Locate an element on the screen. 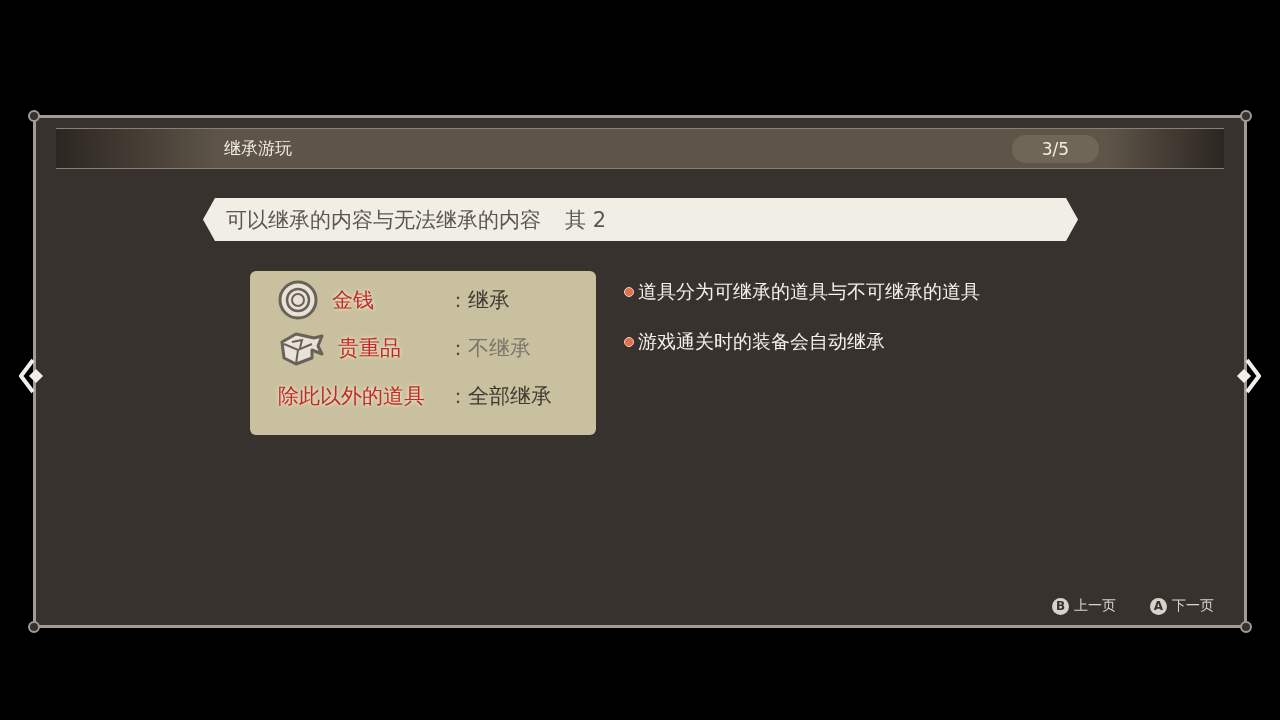 Image resolution: width=1280 pixels, height=720 pixels. section-title: 可以继承的内容与无法继承的内容 is located at coordinates (383, 220).